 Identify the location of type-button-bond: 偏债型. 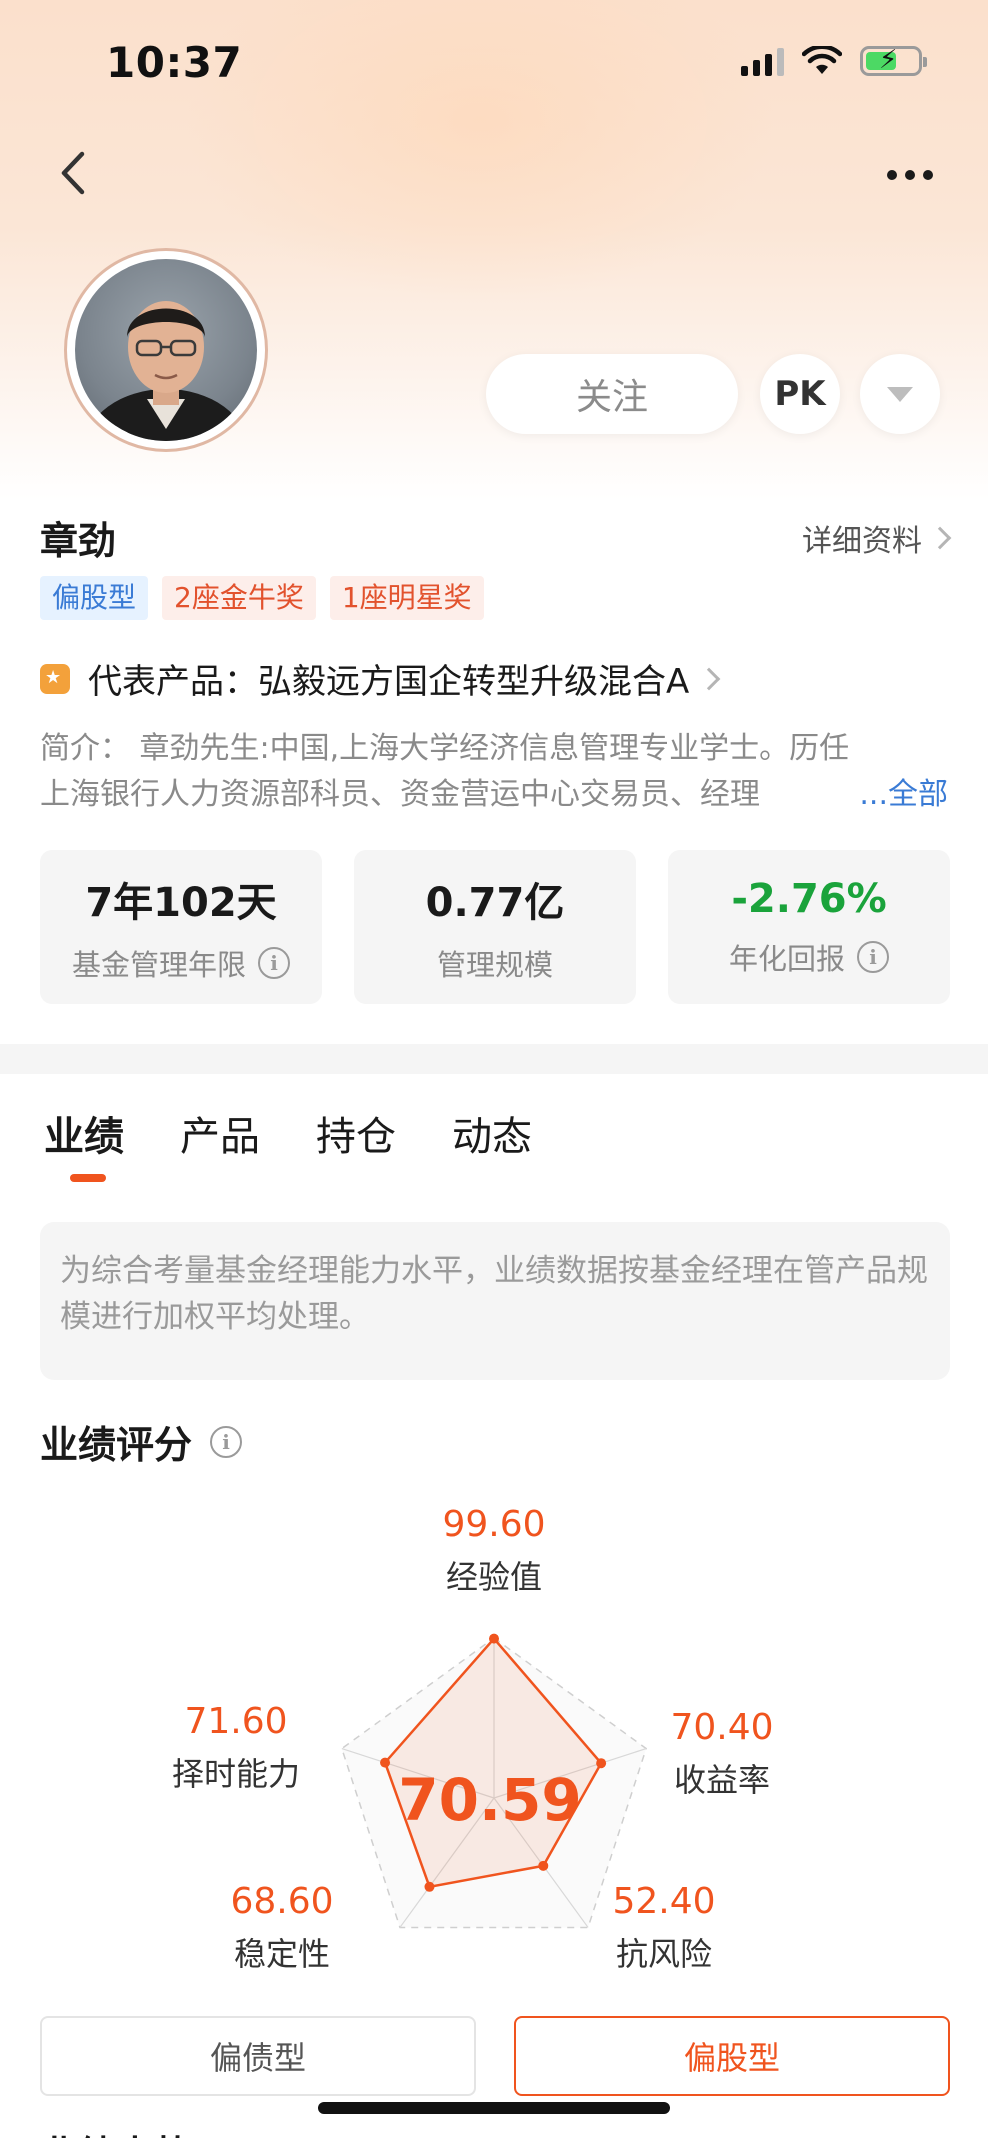
(258, 2056).